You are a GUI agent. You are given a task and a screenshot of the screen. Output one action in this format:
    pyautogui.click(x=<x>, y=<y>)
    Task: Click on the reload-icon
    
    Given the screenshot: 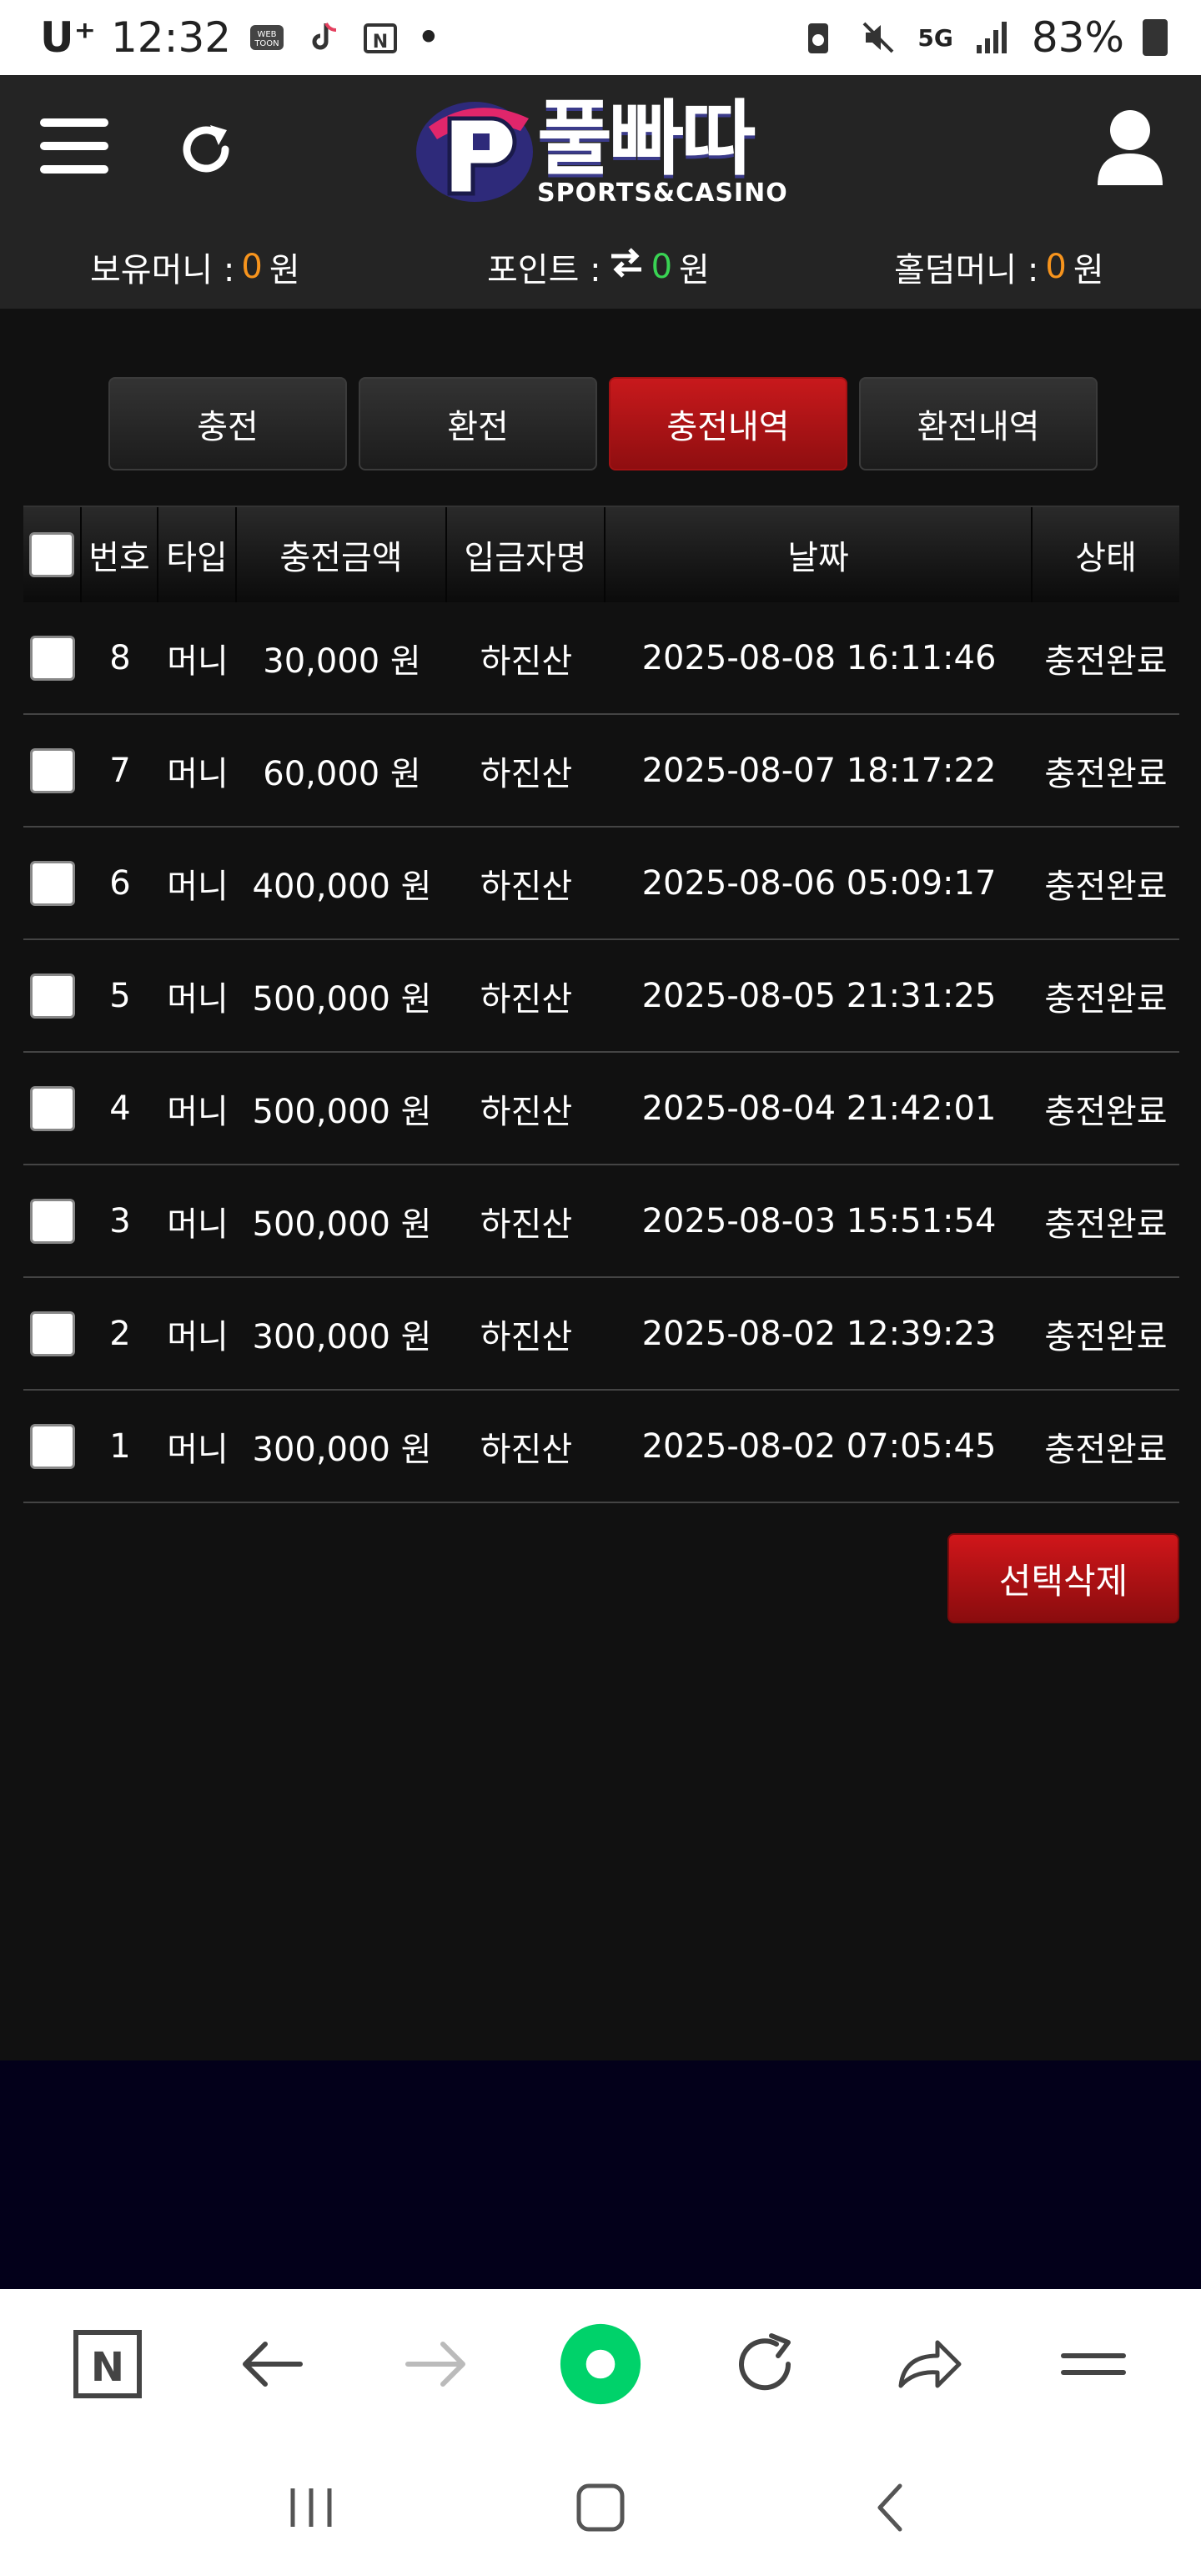 What is the action you would take?
    pyautogui.click(x=765, y=2364)
    